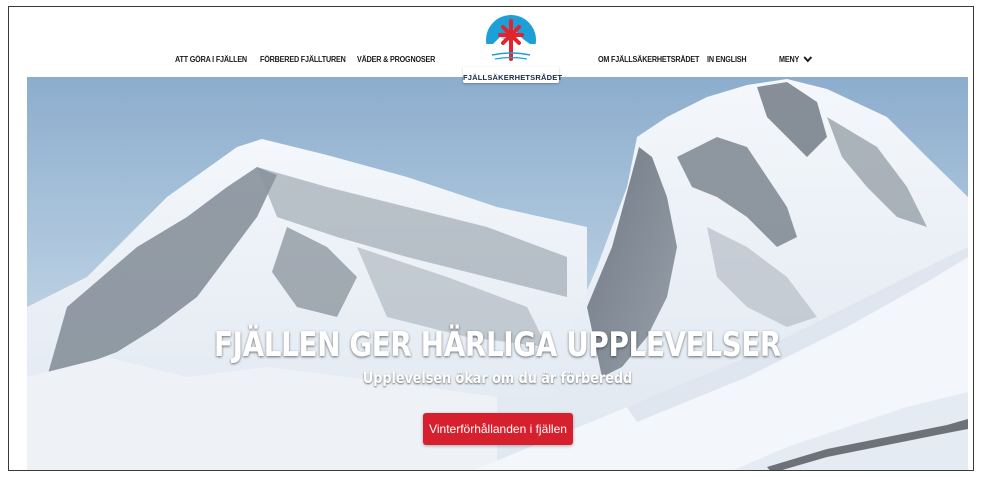 The image size is (981, 477). What do you see at coordinates (211, 59) in the screenshot?
I see `nav-link-att-gora: ATT GÖRA I FJÄLLEN` at bounding box center [211, 59].